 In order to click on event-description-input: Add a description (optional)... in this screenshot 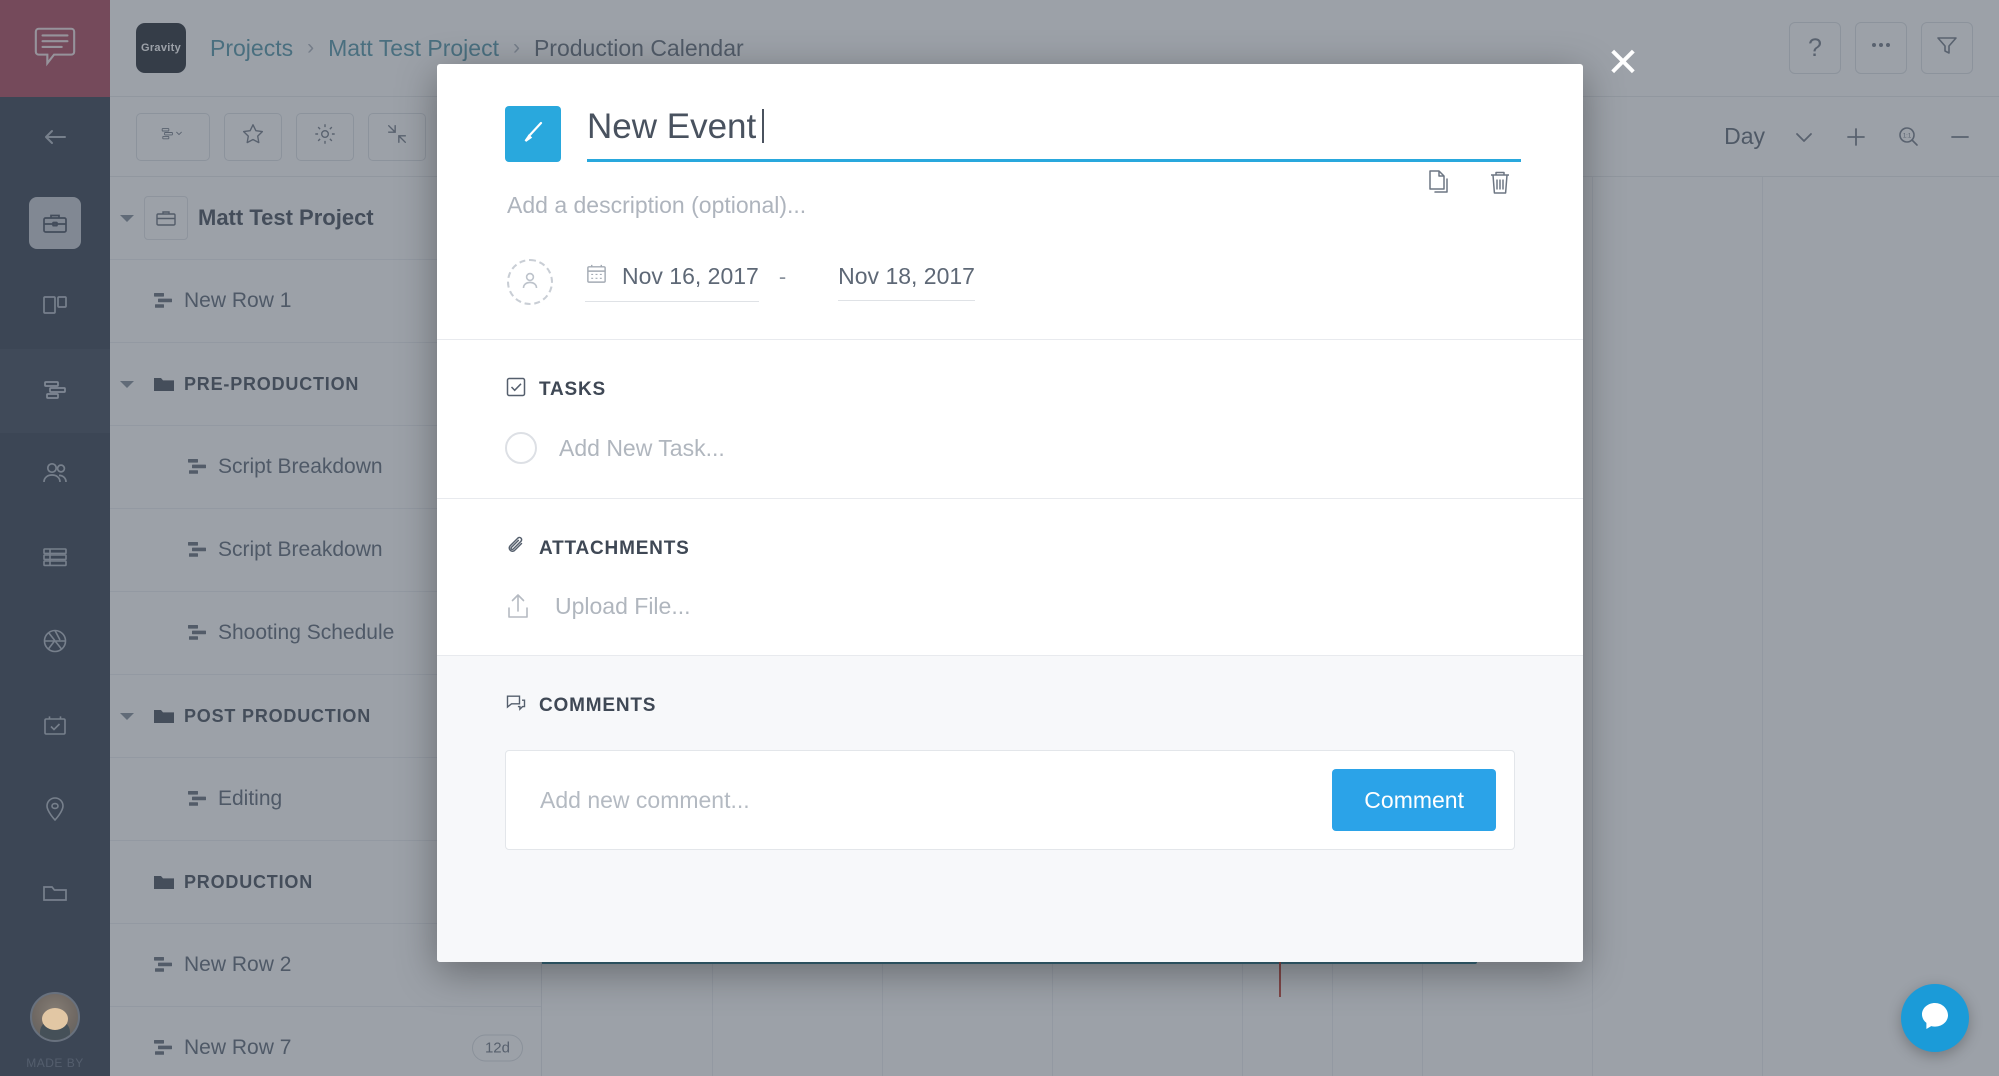, I will do `click(1013, 205)`.